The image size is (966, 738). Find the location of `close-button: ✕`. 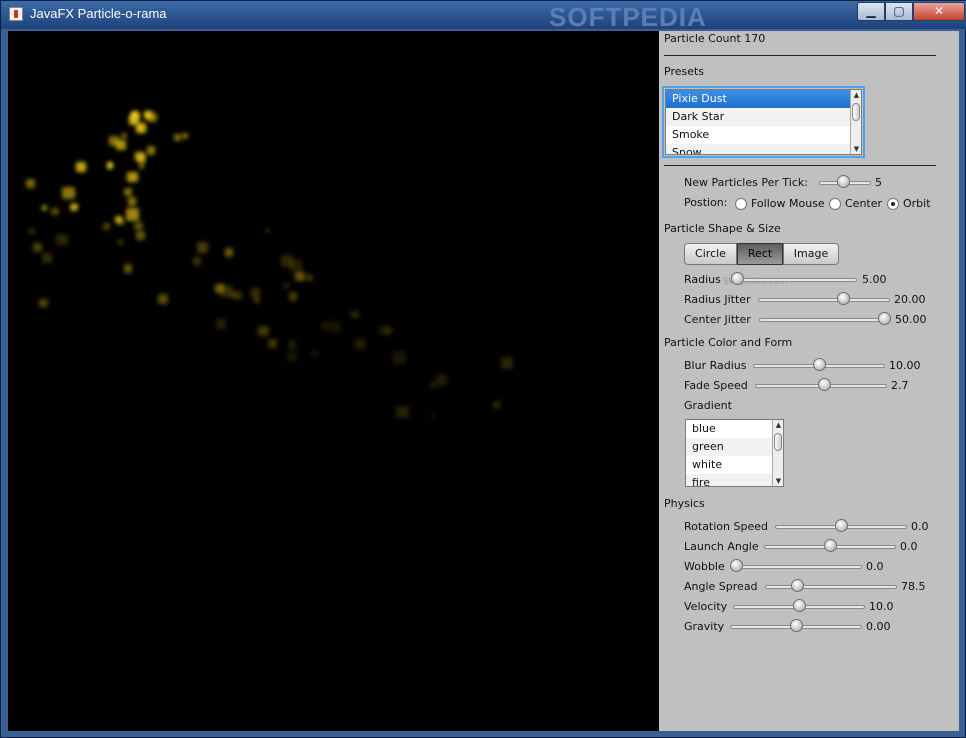

close-button: ✕ is located at coordinates (939, 11).